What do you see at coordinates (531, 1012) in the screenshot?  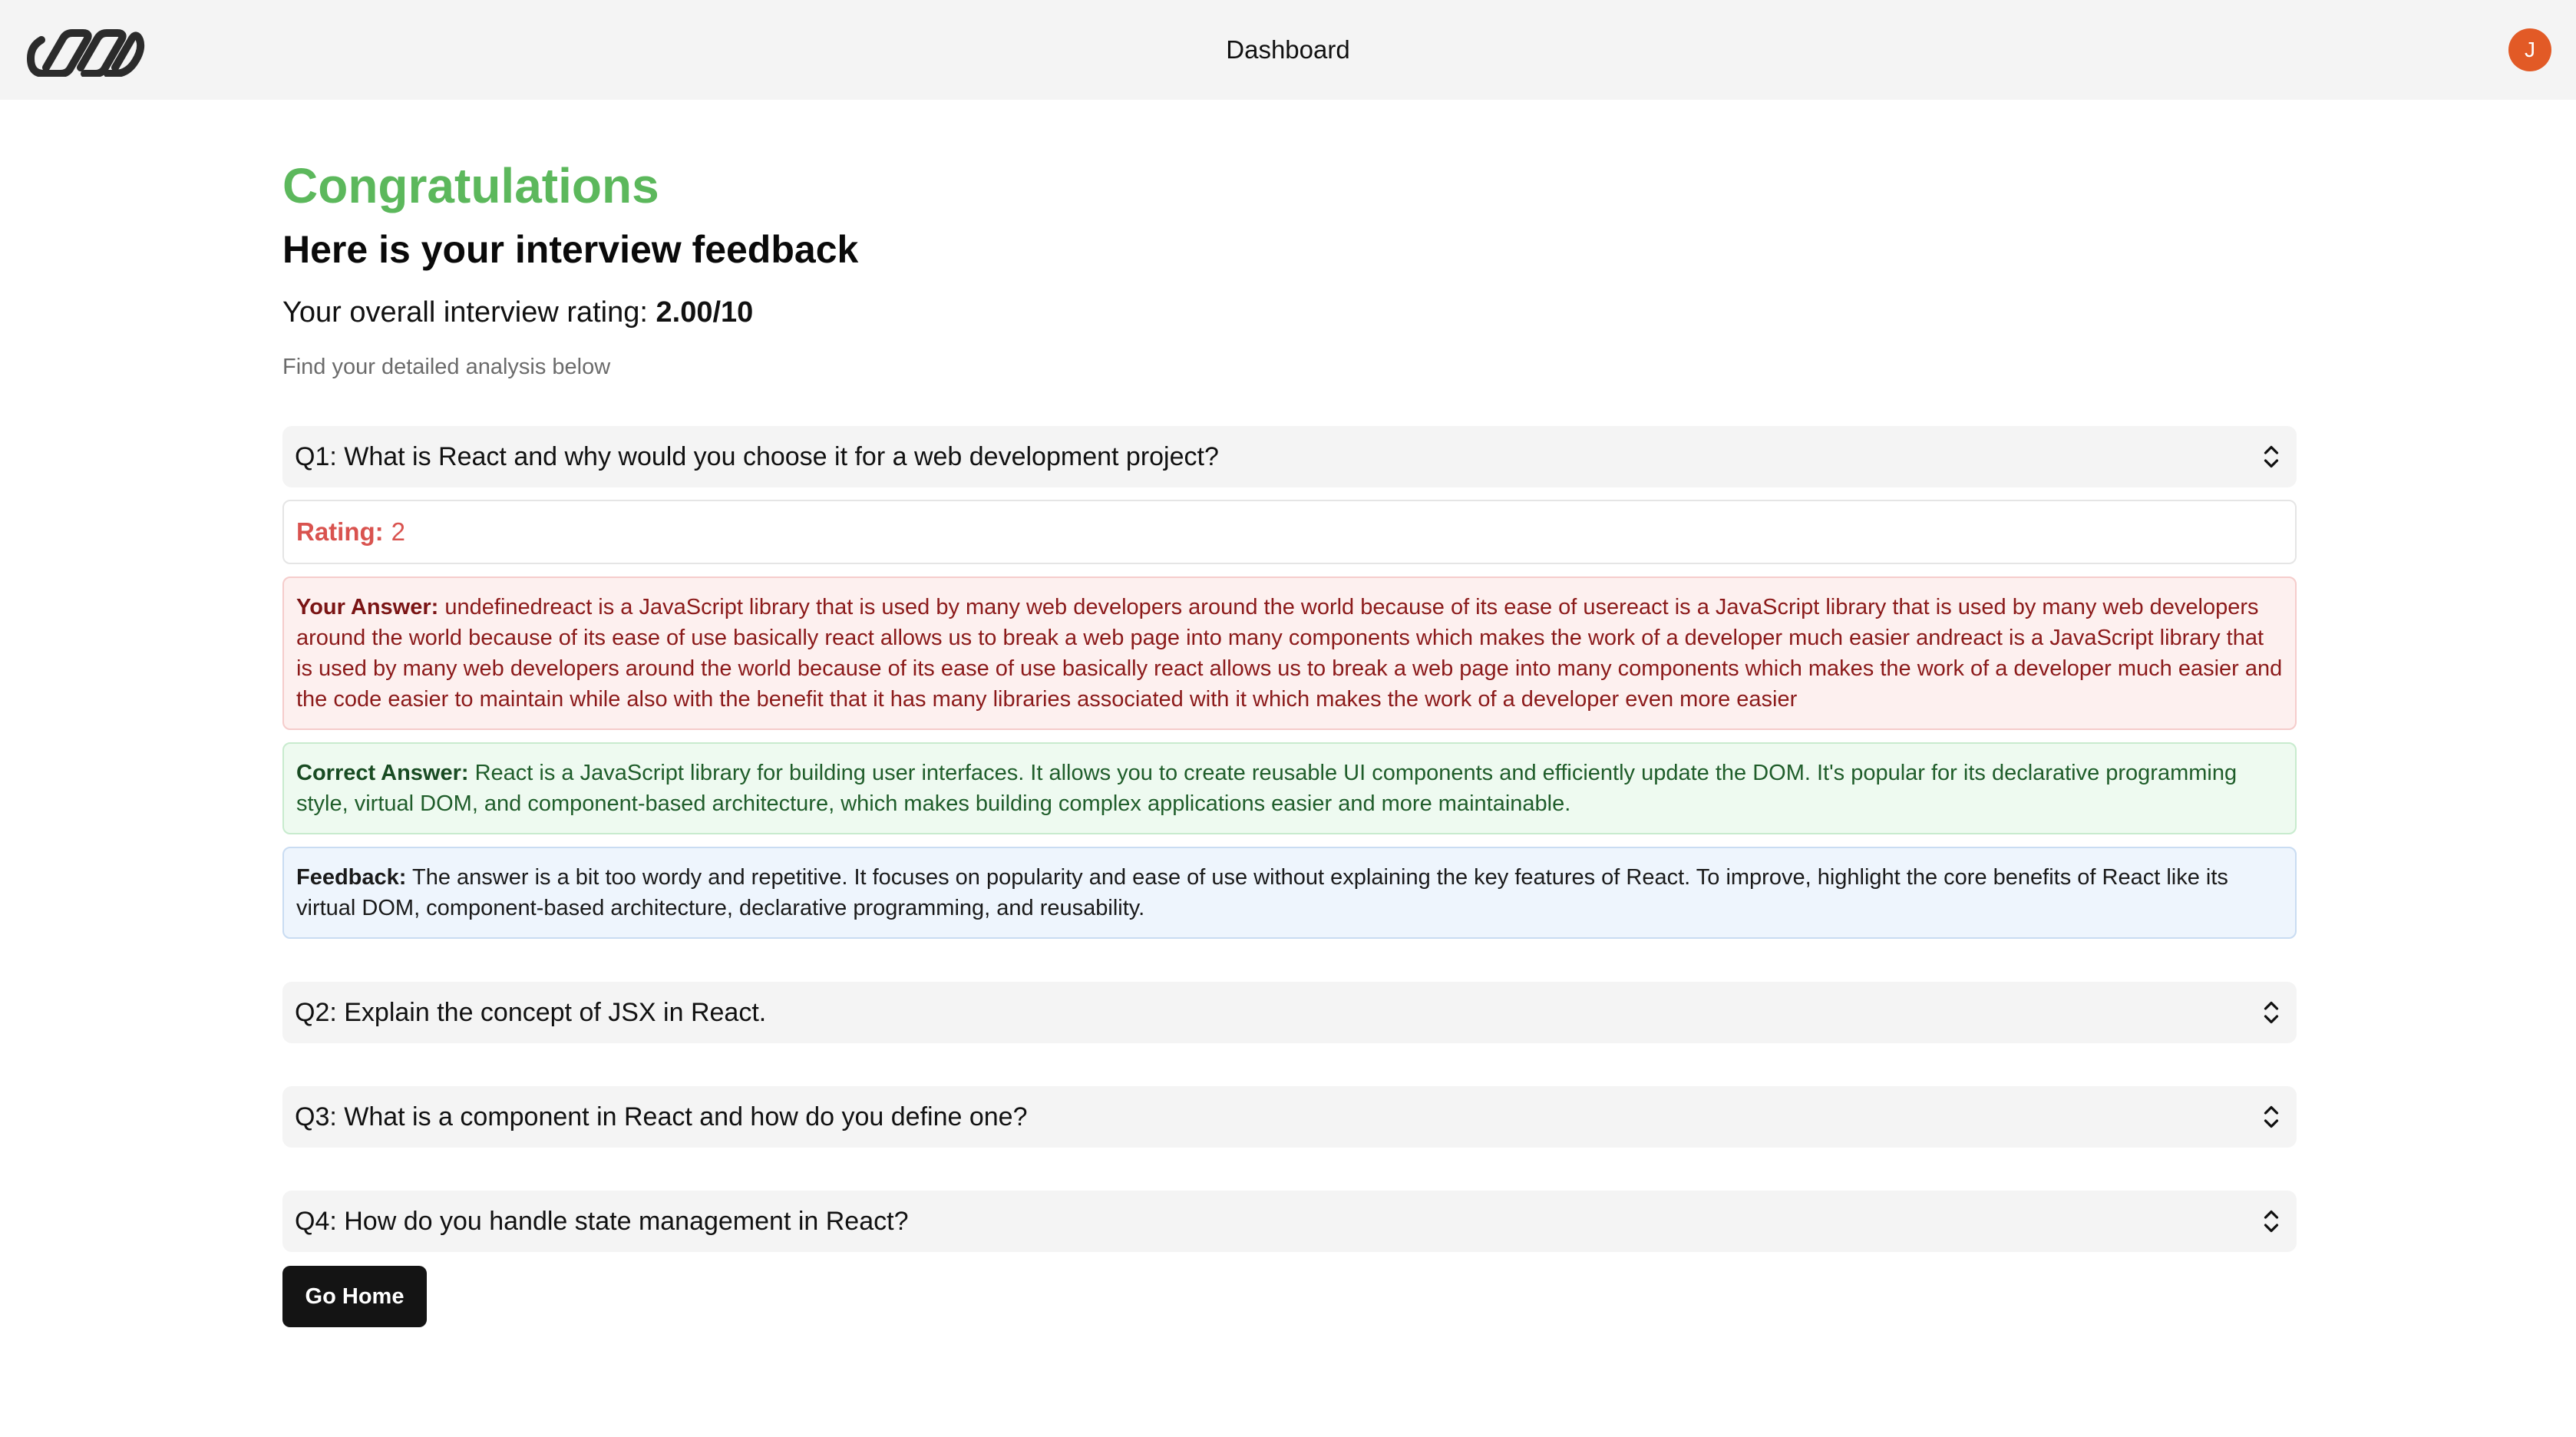 I see `question-2-title: Q2: Explain the concept of JSX in React.` at bounding box center [531, 1012].